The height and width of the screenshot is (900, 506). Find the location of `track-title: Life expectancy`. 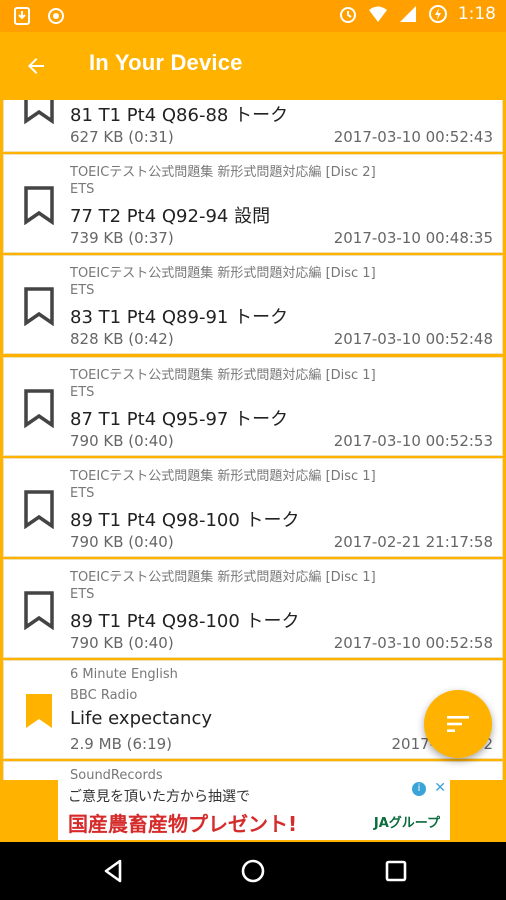

track-title: Life expectancy is located at coordinates (141, 719).